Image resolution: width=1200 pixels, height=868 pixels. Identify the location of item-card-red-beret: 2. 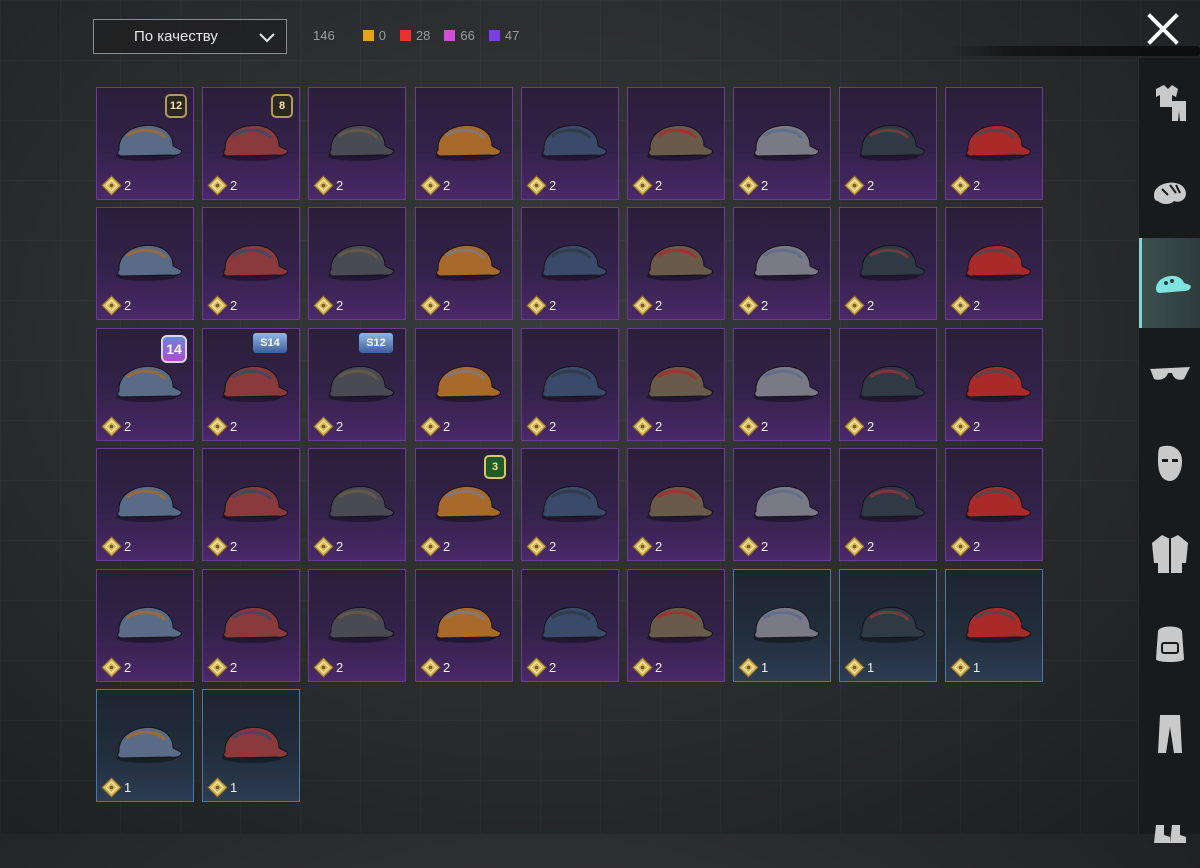
(994, 384).